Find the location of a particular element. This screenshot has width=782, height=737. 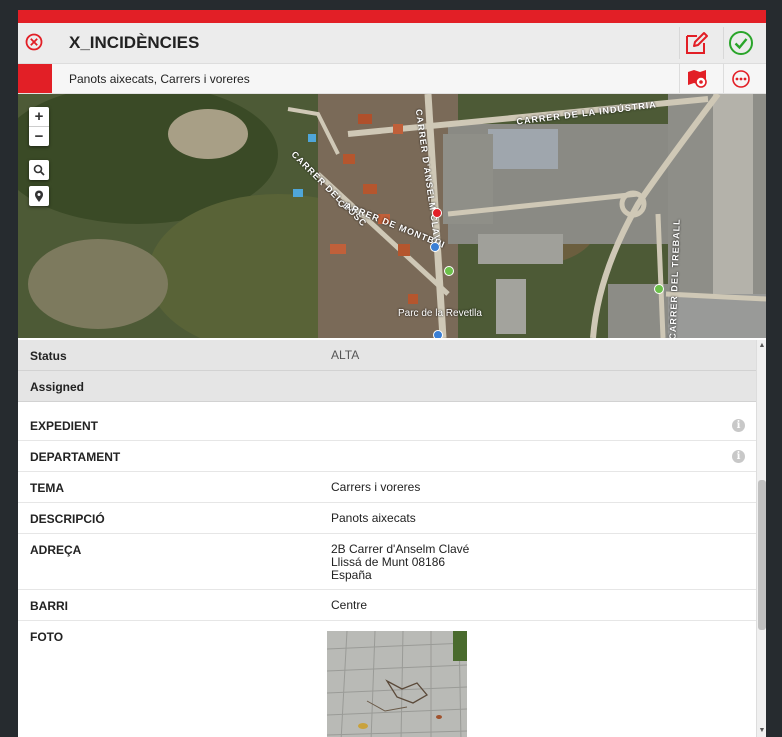

foto-row: FOTO is located at coordinates (387, 679).